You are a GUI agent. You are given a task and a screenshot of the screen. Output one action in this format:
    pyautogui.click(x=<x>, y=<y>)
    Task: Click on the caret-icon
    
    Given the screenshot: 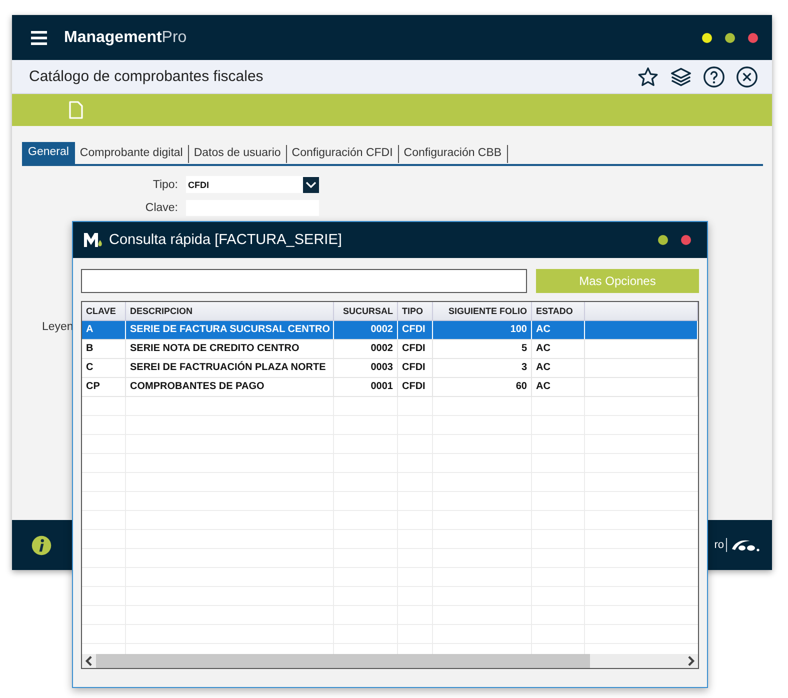 What is the action you would take?
    pyautogui.click(x=311, y=184)
    